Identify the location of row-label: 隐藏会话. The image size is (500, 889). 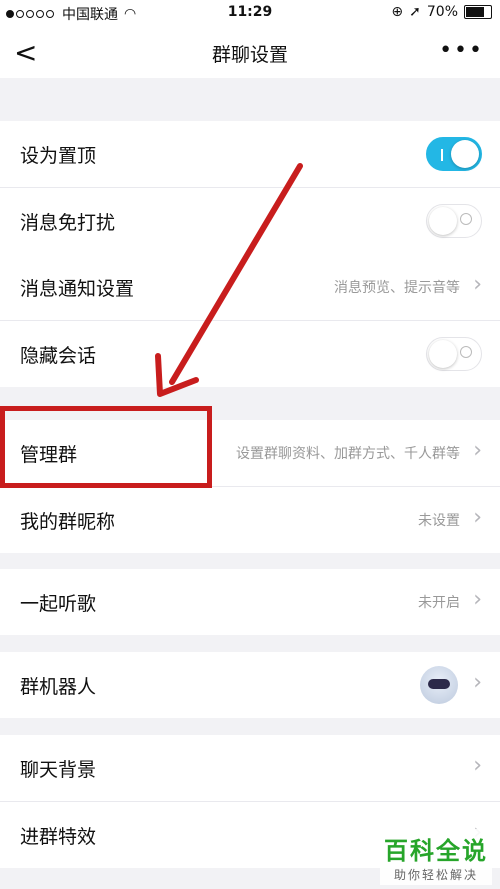
(58, 356).